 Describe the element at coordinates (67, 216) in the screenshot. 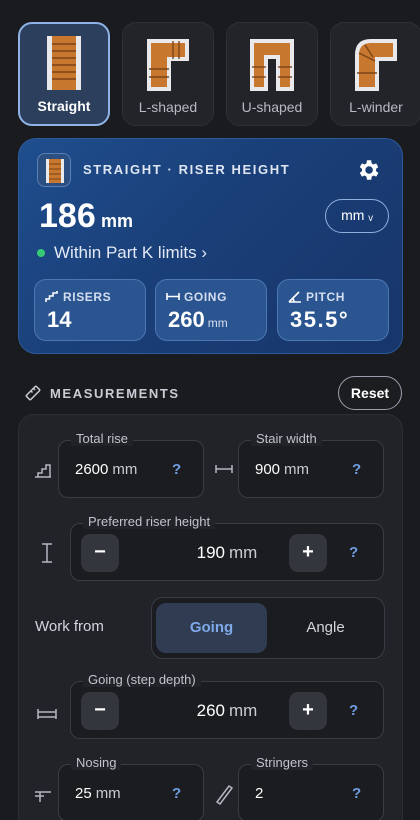

I see `riser-height-value: 186` at that location.